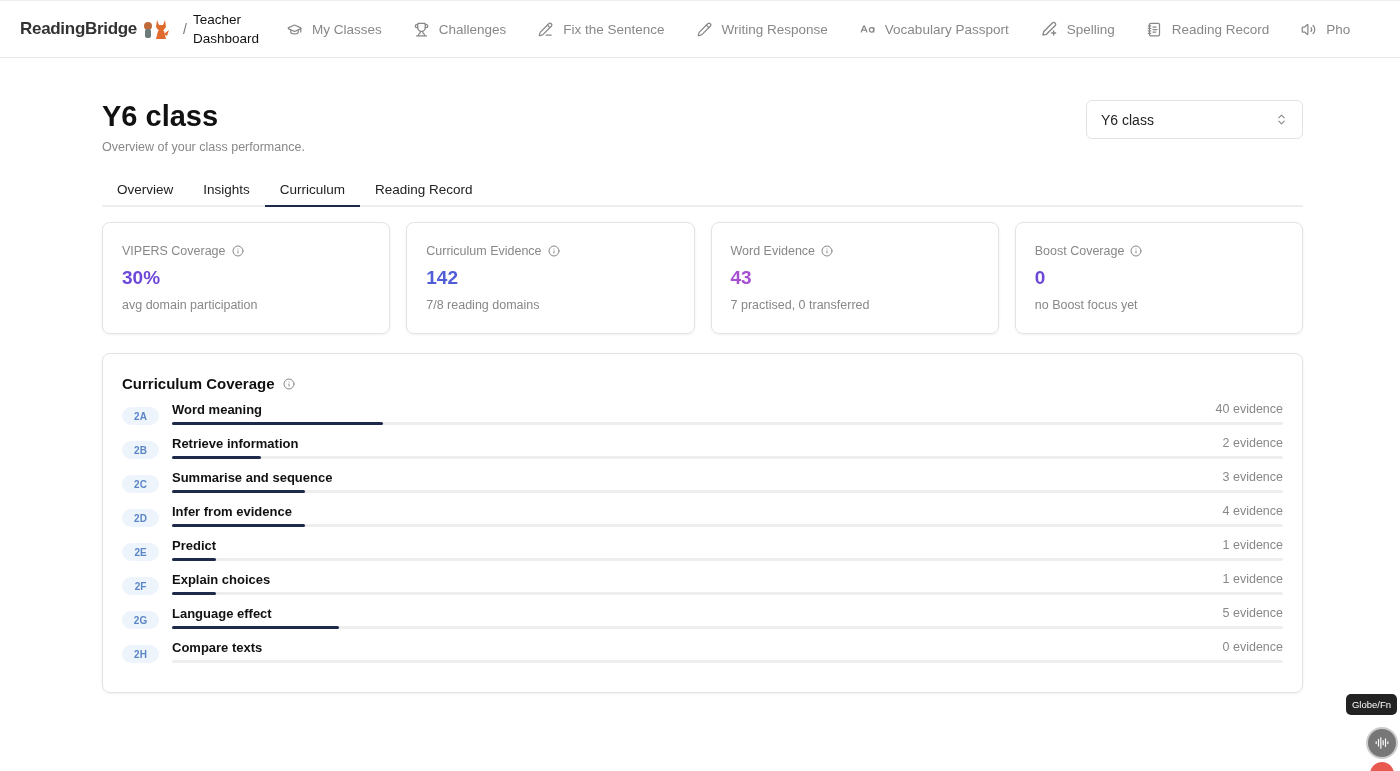 The width and height of the screenshot is (1400, 771). Describe the element at coordinates (1249, 409) in the screenshot. I see `evidence-count: 40 evidence` at that location.